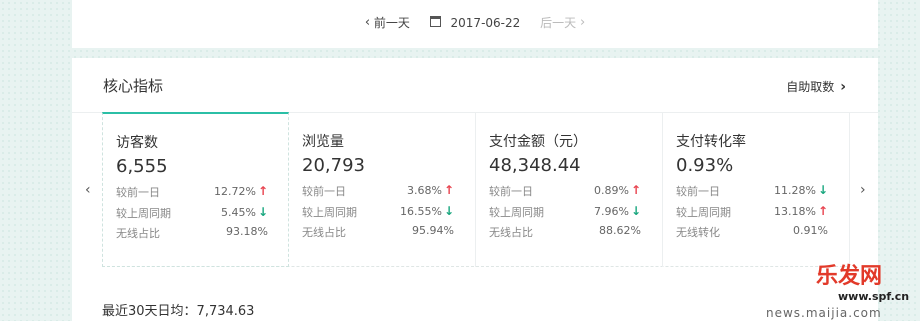  What do you see at coordinates (178, 311) in the screenshot?
I see `thirty-day-average: 最近30天日均：7,734.63` at bounding box center [178, 311].